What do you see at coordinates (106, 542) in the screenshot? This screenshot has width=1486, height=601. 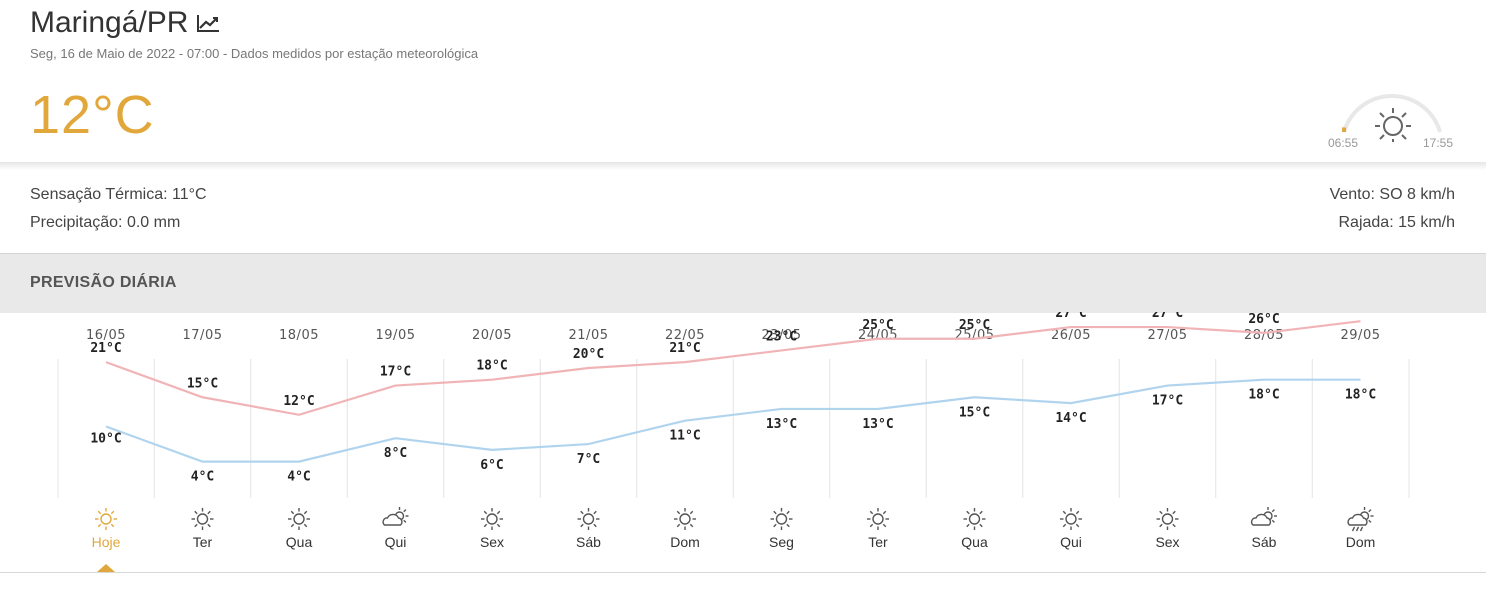 I see `forecast-day-label: Hoje` at bounding box center [106, 542].